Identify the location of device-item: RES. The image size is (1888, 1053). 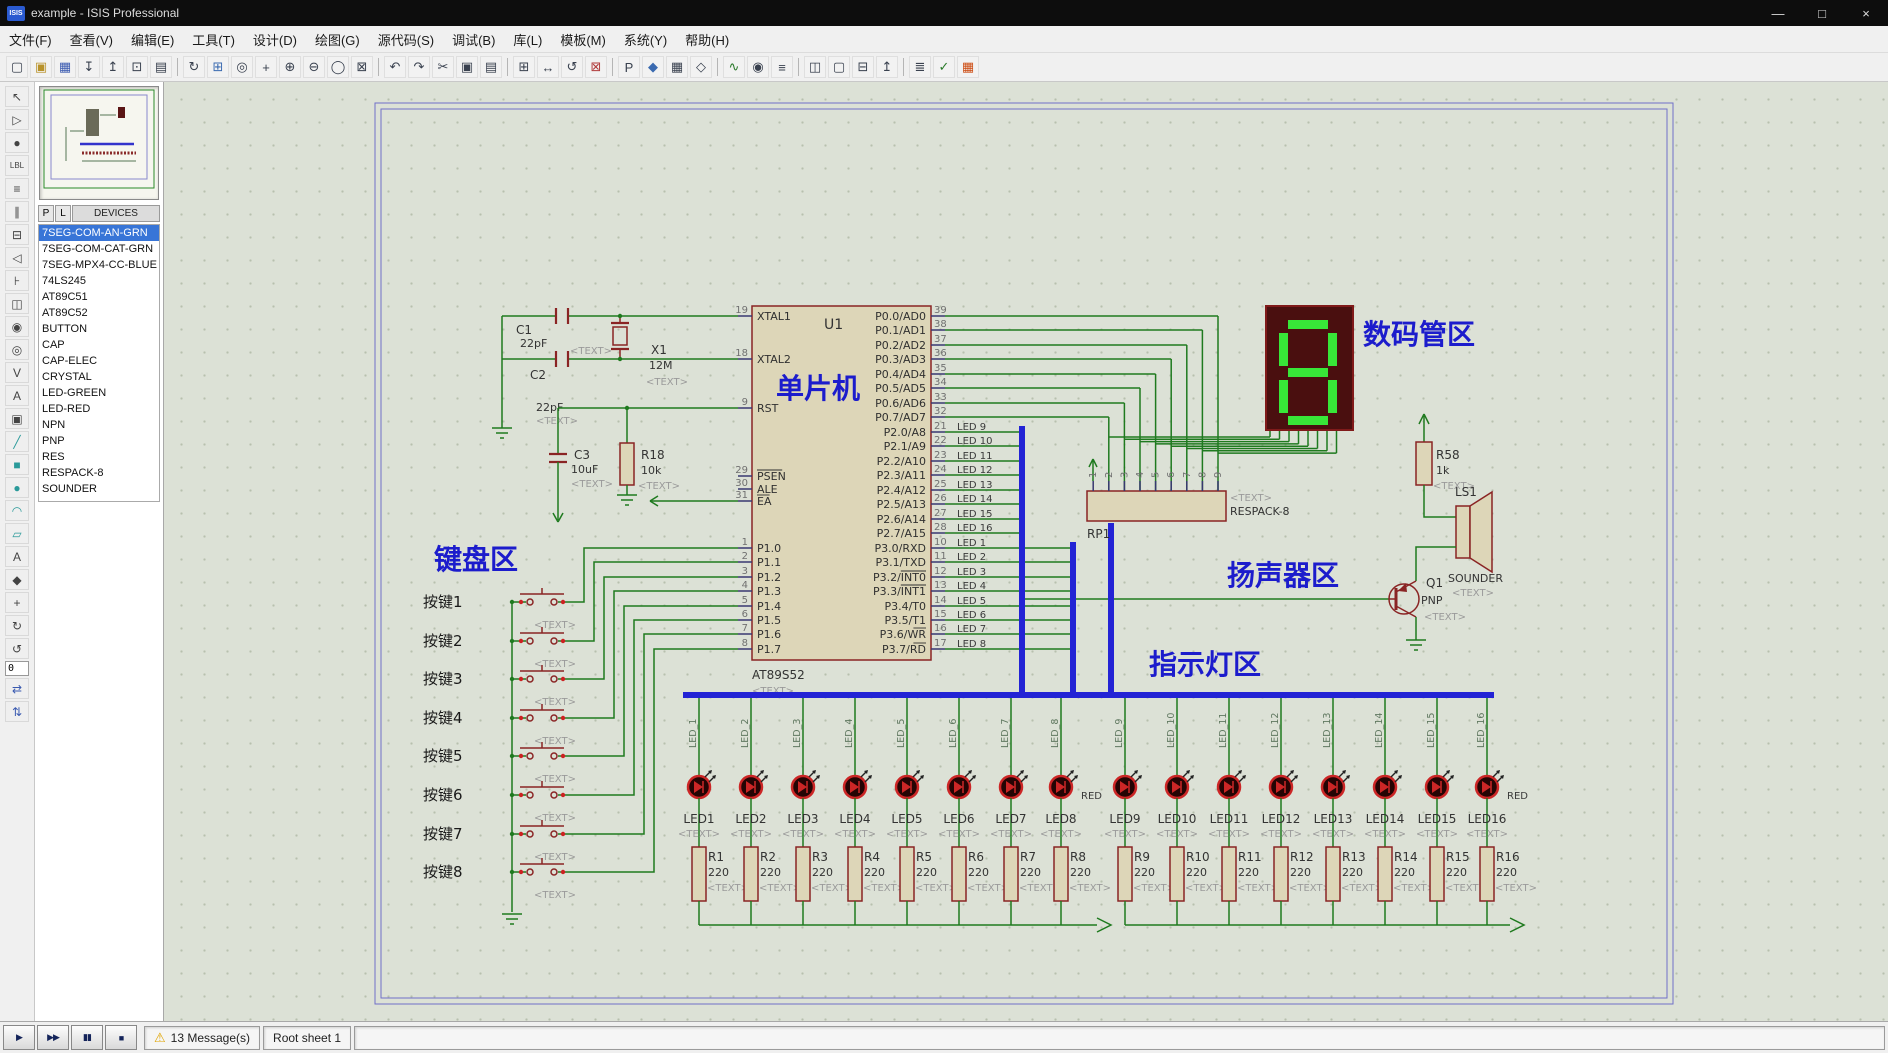
(99, 457).